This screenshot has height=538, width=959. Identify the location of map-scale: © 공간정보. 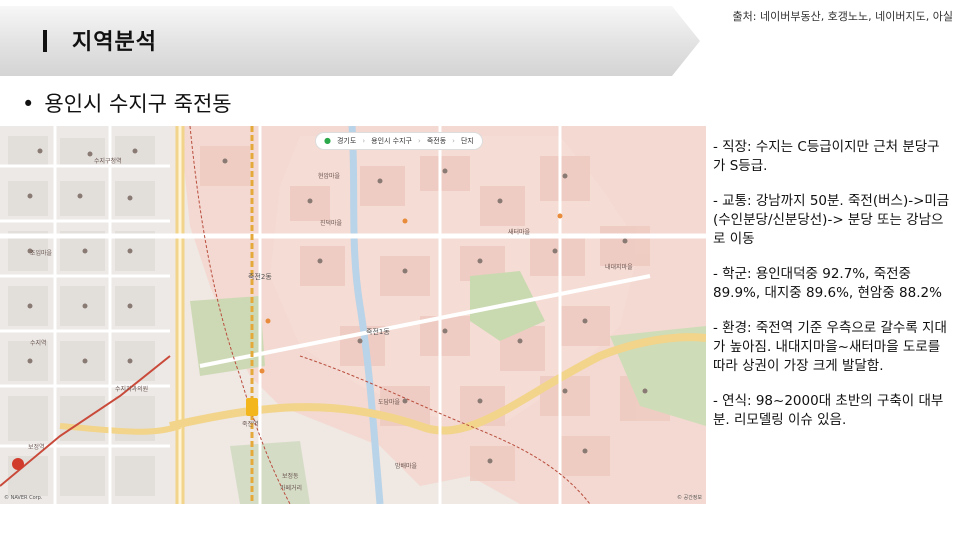
(689, 498).